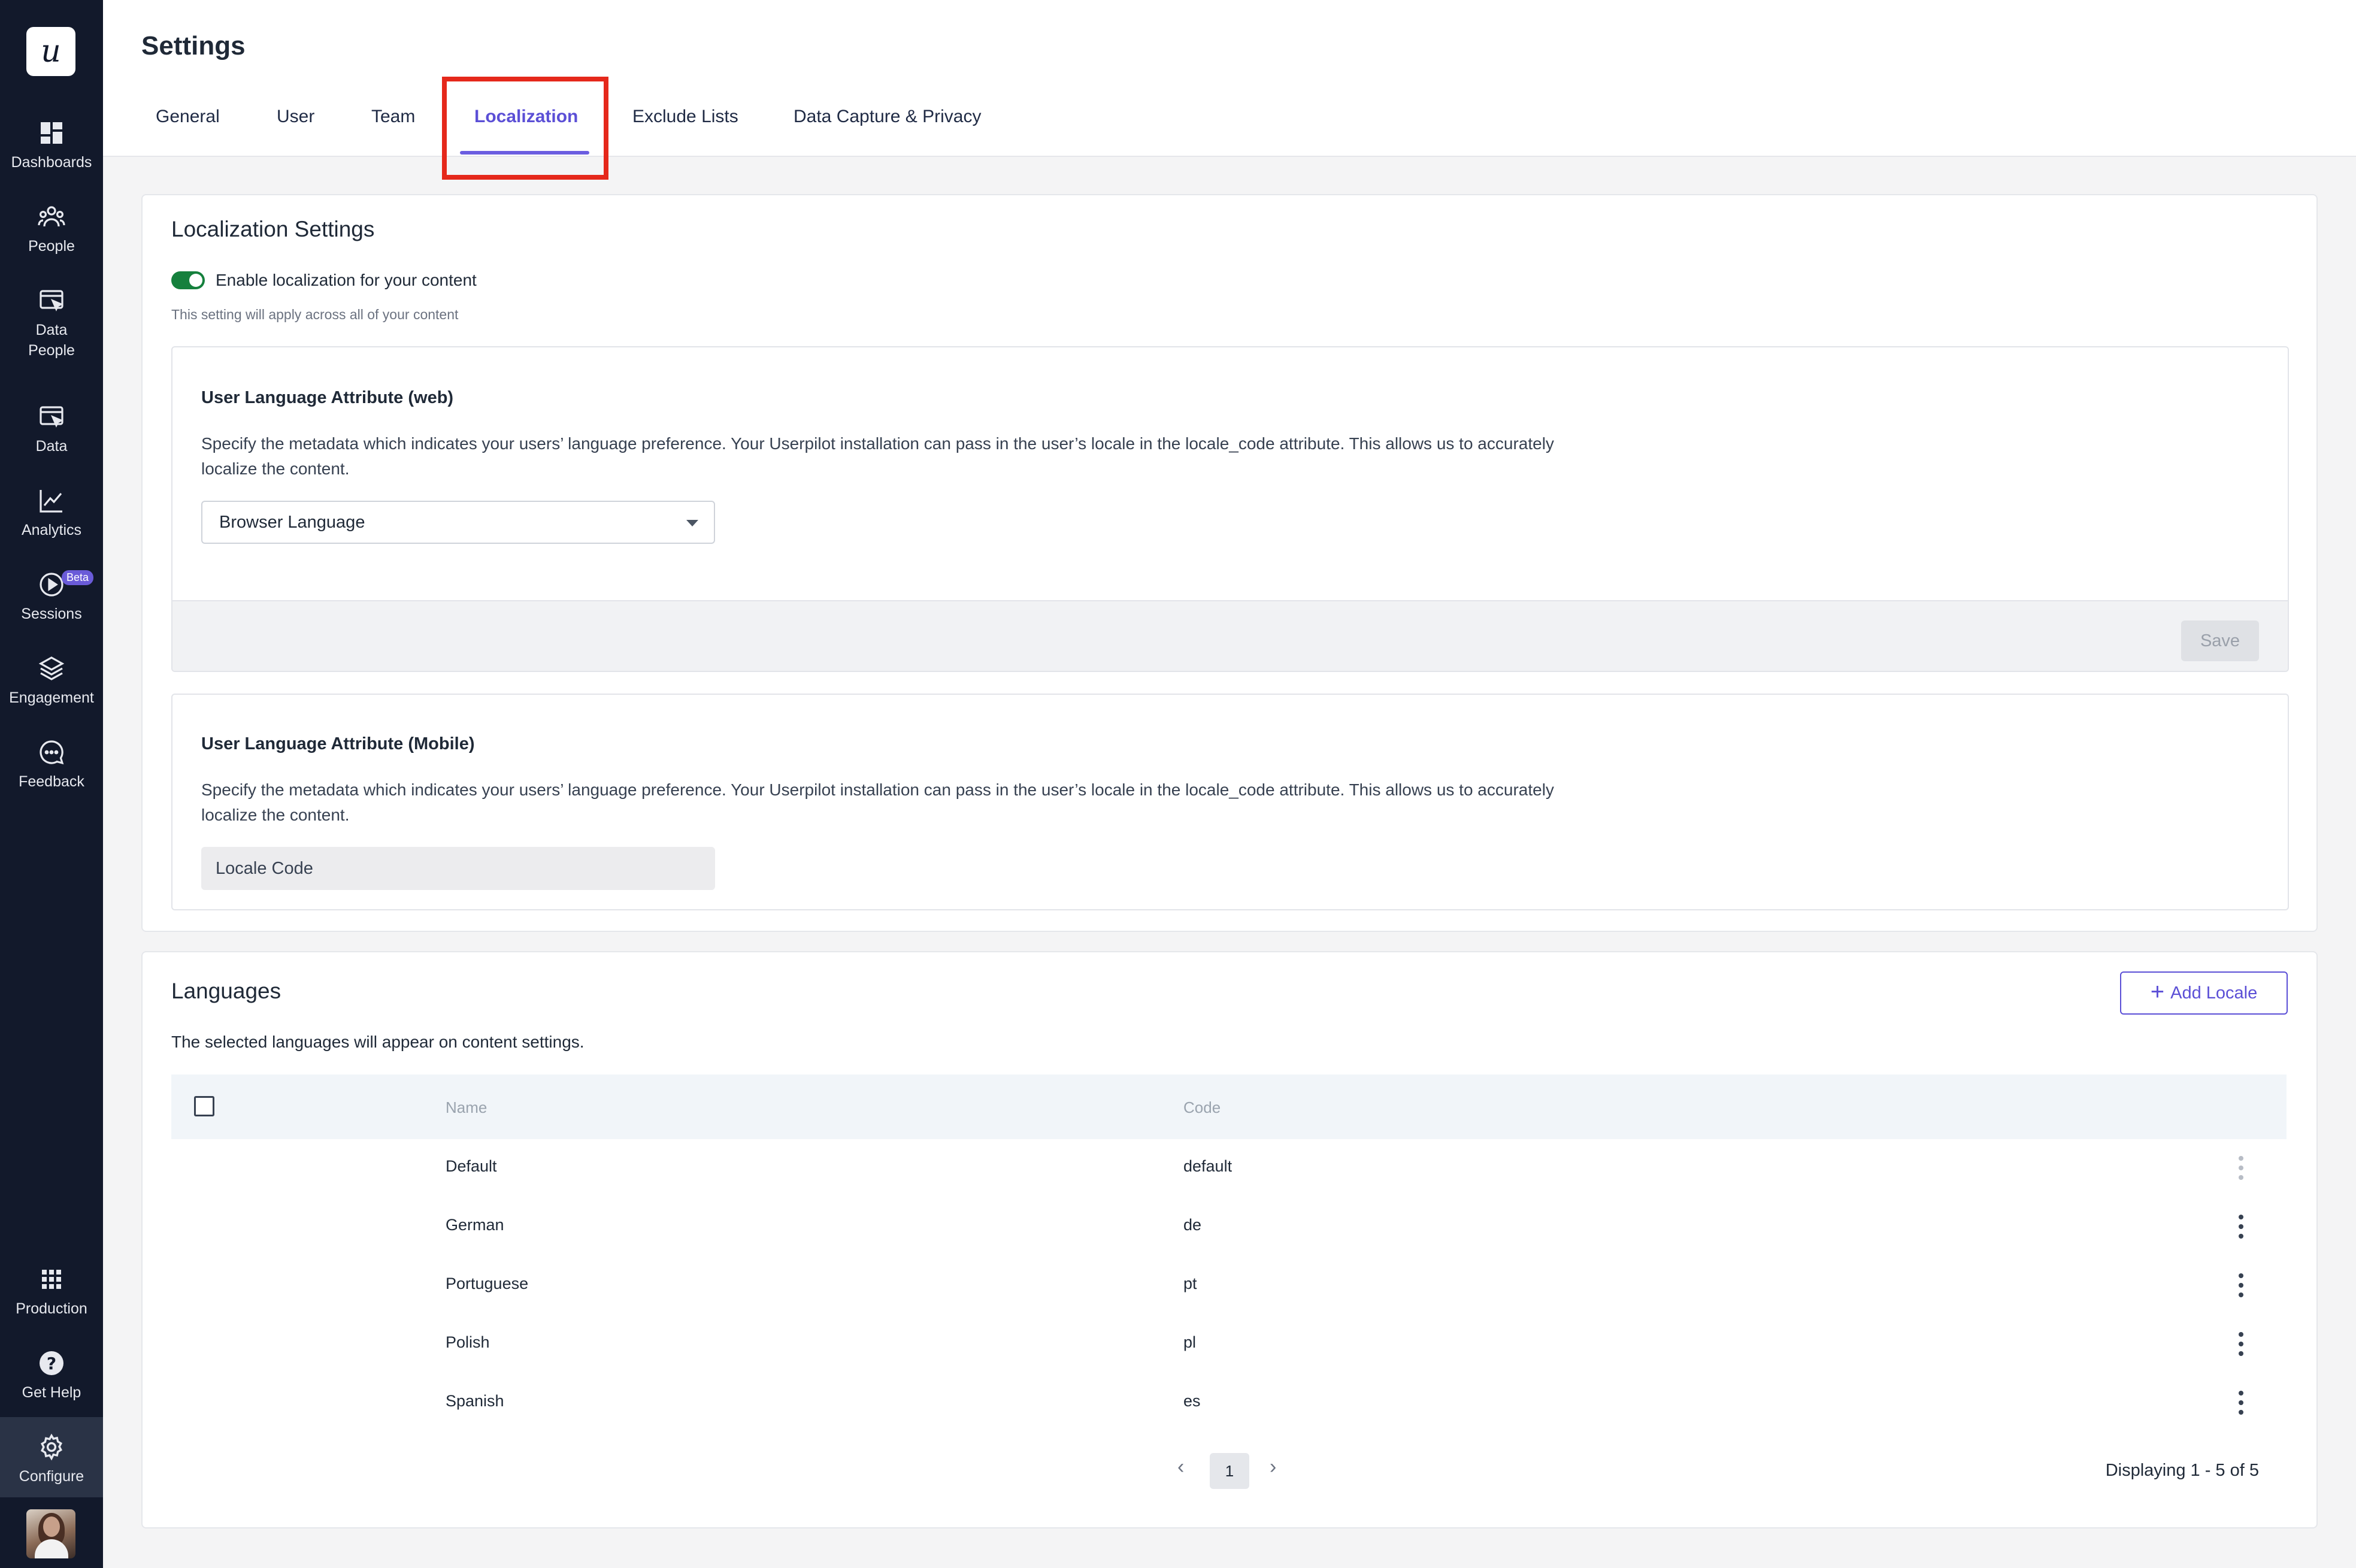  I want to click on sidebar-item-label: Data People, so click(51, 340).